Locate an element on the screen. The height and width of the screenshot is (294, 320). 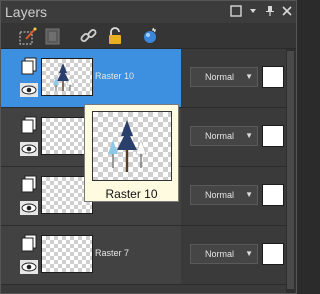
mask-icon is located at coordinates (53, 36).